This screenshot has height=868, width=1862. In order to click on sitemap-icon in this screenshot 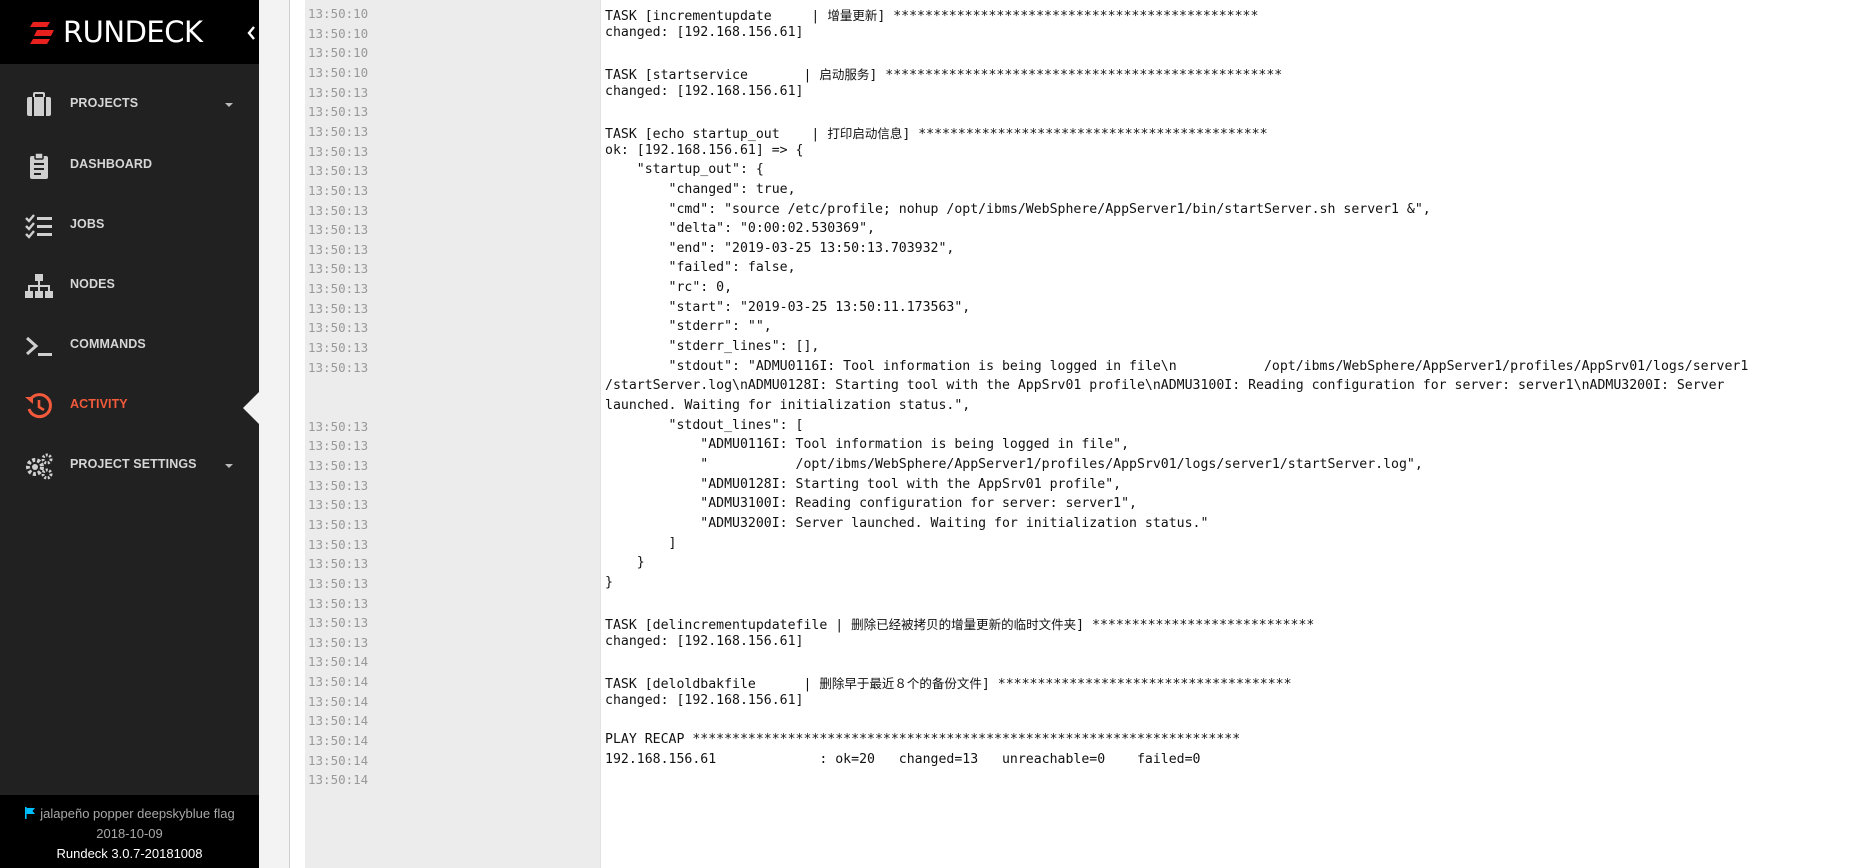, I will do `click(39, 286)`.